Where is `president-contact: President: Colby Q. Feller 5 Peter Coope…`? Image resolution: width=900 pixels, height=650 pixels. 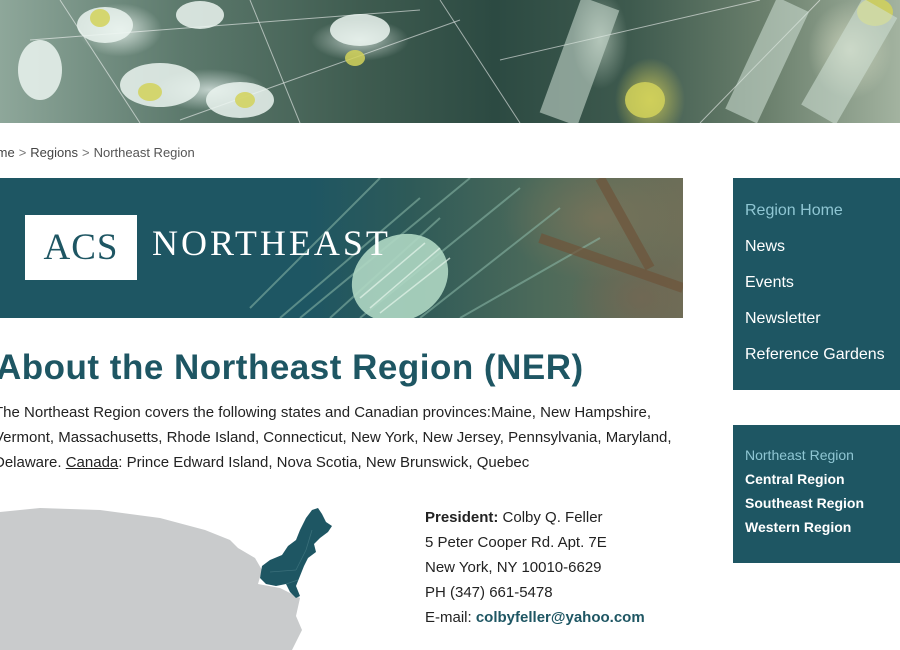 president-contact: President: Colby Q. Feller 5 Peter Coope… is located at coordinates (535, 567).